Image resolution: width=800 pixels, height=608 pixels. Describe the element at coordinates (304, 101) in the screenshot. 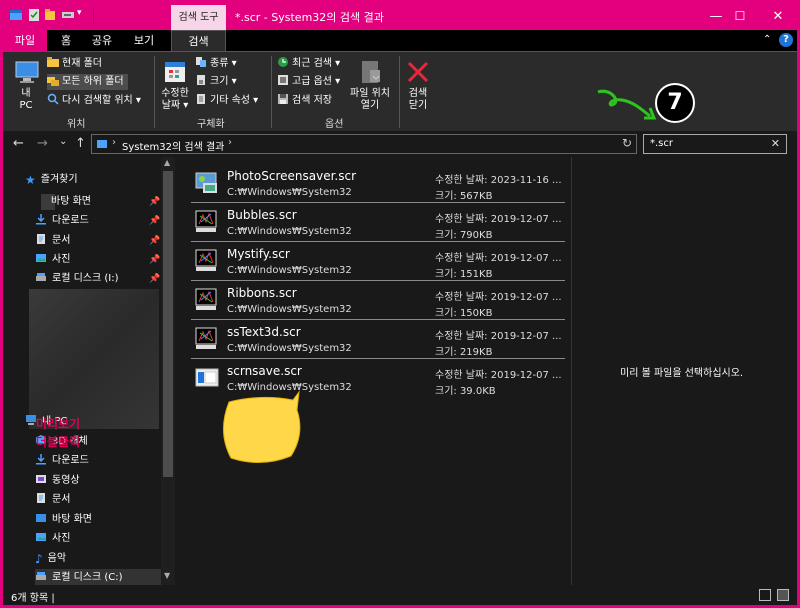

I see `save-search-button: 검색 저장` at that location.